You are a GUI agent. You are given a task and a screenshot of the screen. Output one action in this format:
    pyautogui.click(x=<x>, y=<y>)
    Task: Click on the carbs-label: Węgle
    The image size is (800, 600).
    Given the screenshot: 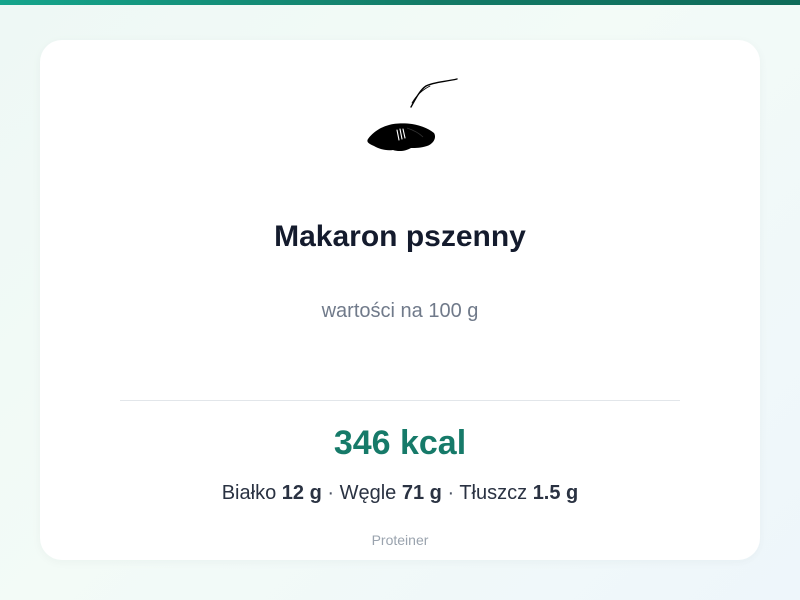 What is the action you would take?
    pyautogui.click(x=368, y=493)
    